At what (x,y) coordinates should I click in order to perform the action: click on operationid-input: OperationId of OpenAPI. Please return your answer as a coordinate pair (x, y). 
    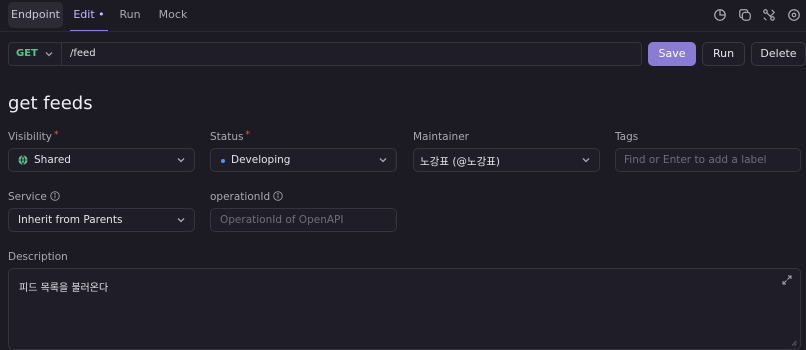
    Looking at the image, I should click on (303, 220).